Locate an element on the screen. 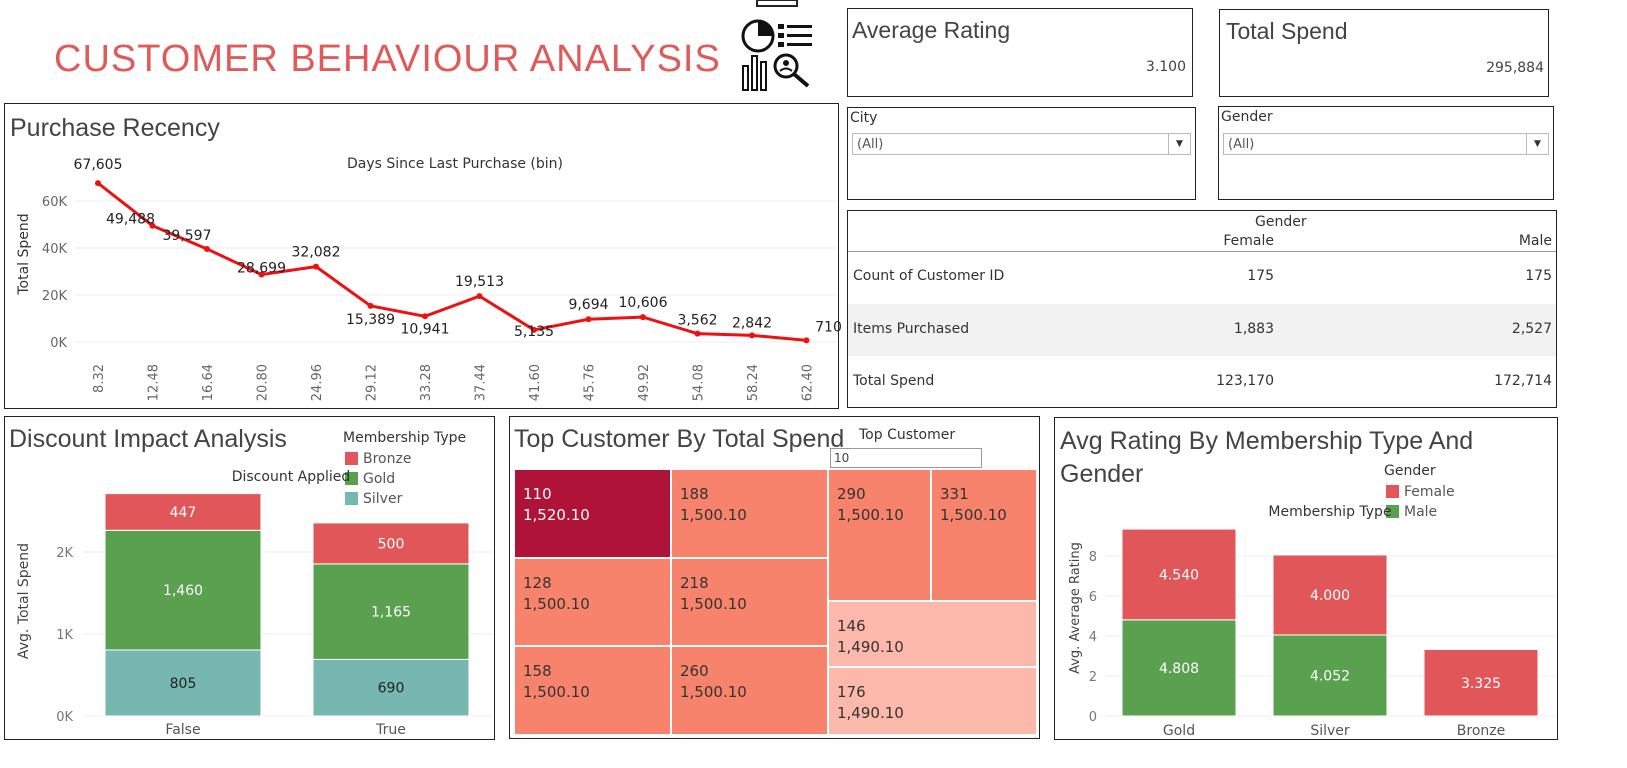 Image resolution: width=1627 pixels, height=768 pixels. x-tick-label: 12.48 is located at coordinates (154, 382).